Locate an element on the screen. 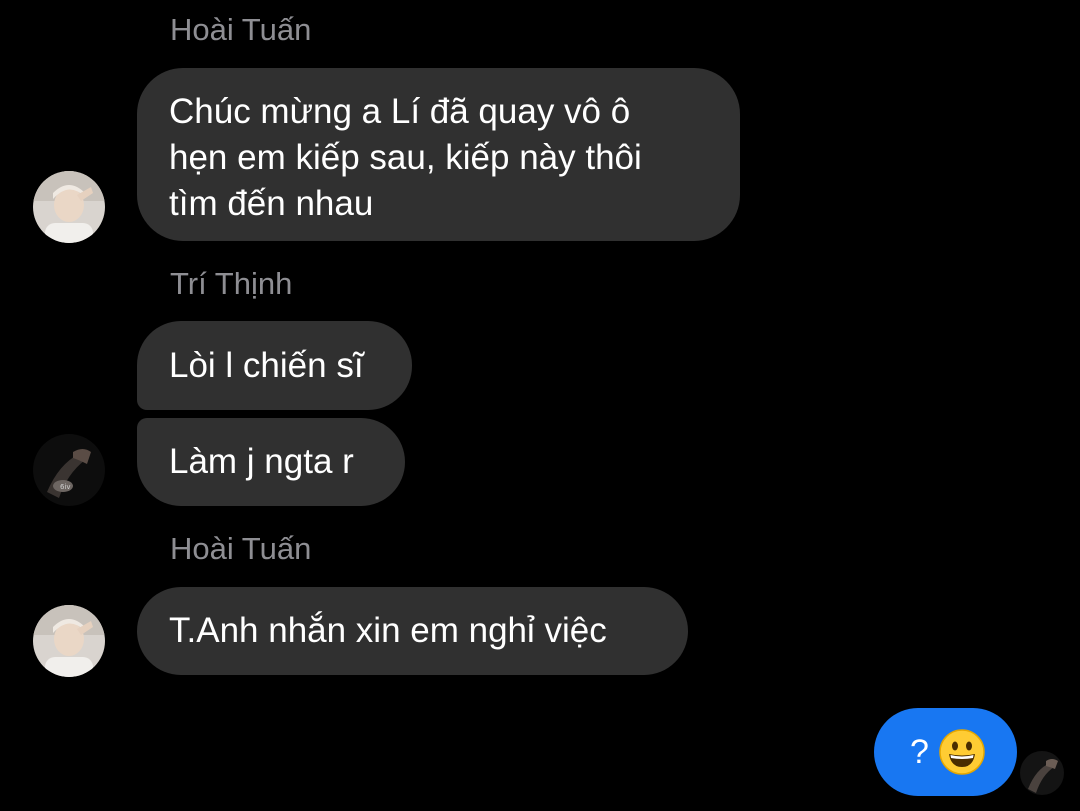  message-text: T.Anh nhắn xin em nghỉ việc is located at coordinates (388, 630).